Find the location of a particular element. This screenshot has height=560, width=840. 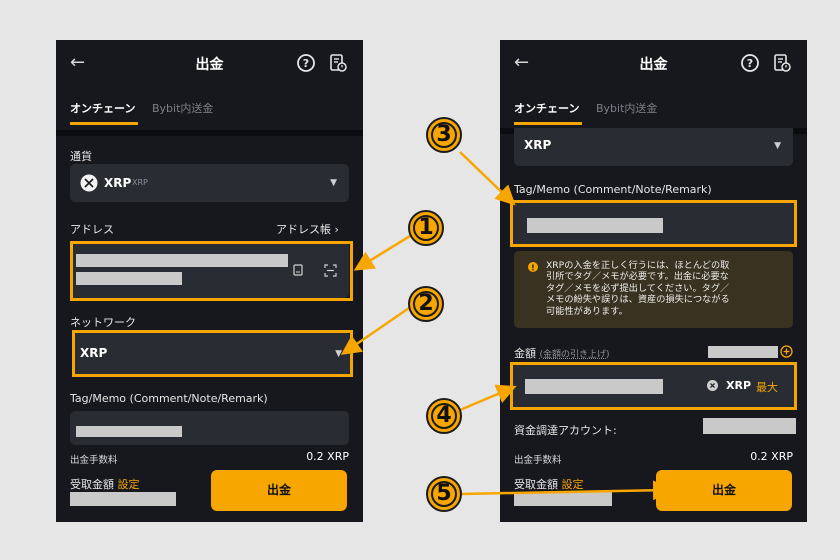

step-marker-5: 5 is located at coordinates (444, 494).